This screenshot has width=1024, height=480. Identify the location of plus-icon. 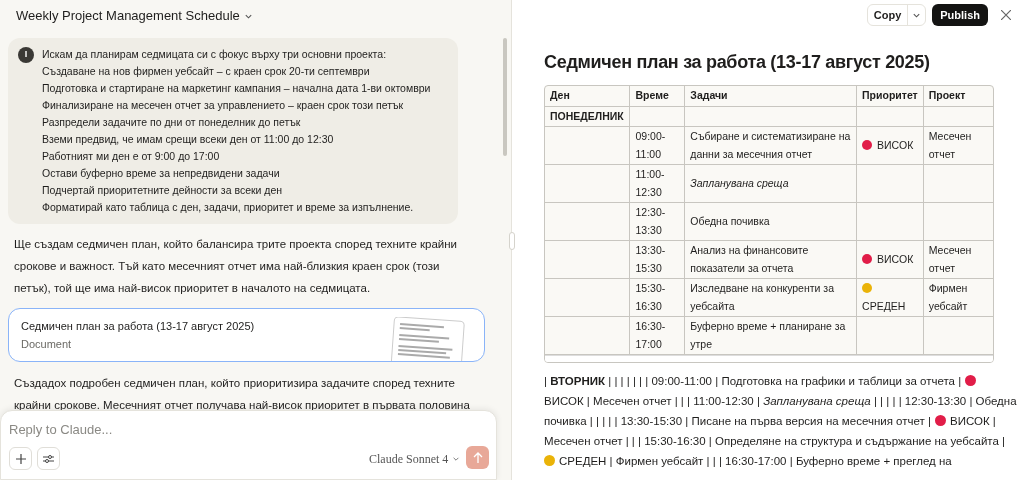
(20, 458).